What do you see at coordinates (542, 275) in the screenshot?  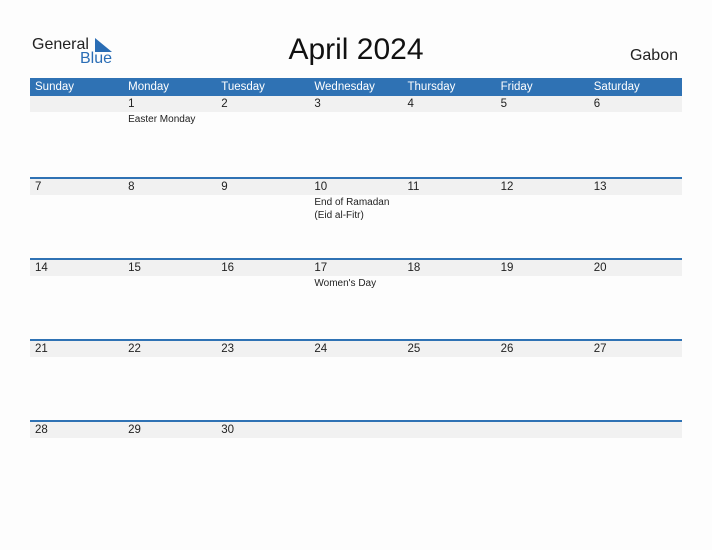 I see `day-cell: 19` at bounding box center [542, 275].